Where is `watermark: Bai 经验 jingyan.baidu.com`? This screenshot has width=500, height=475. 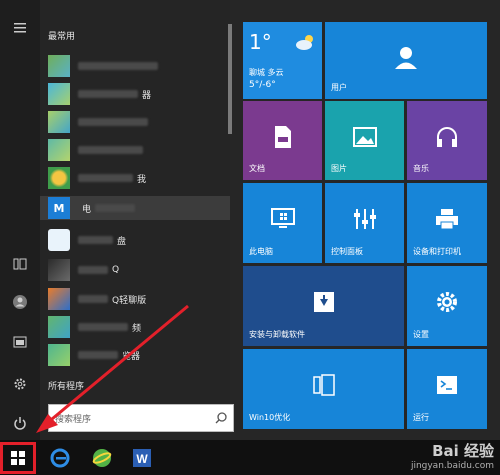
watermark: Bai 经验 jingyan.baidu.com is located at coordinates (452, 455).